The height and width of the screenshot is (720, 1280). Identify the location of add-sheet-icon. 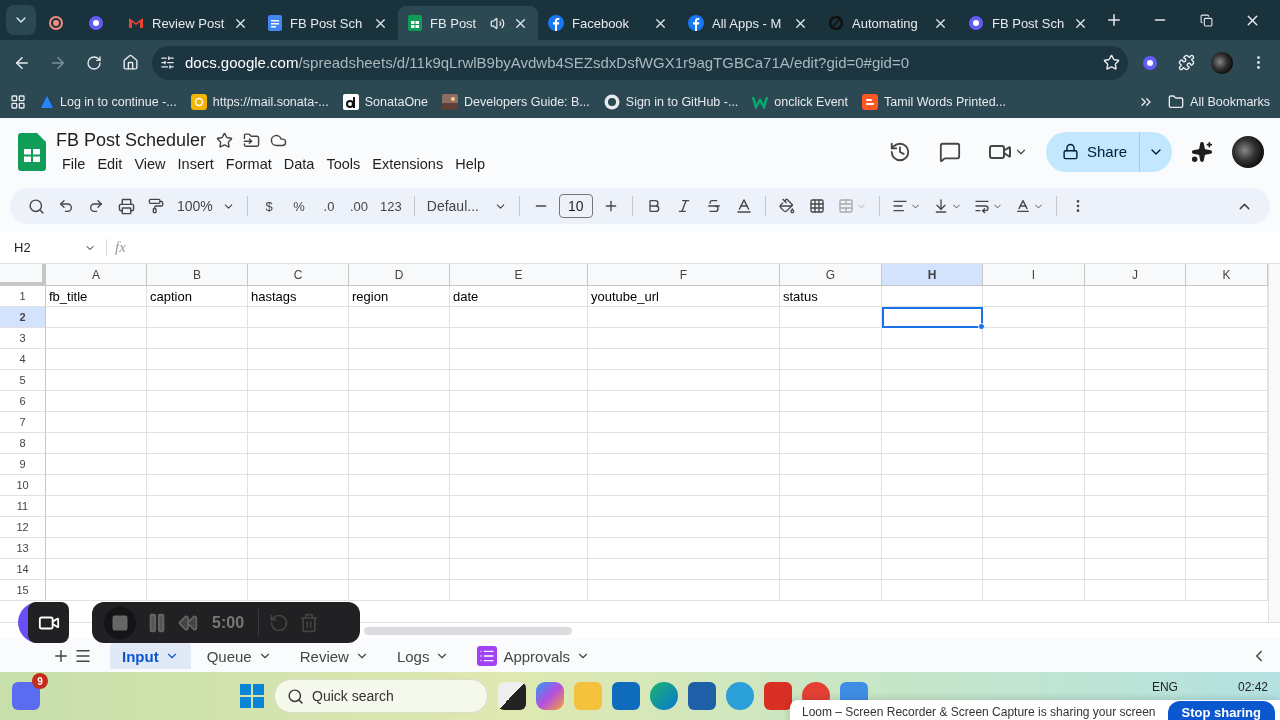
(61, 656).